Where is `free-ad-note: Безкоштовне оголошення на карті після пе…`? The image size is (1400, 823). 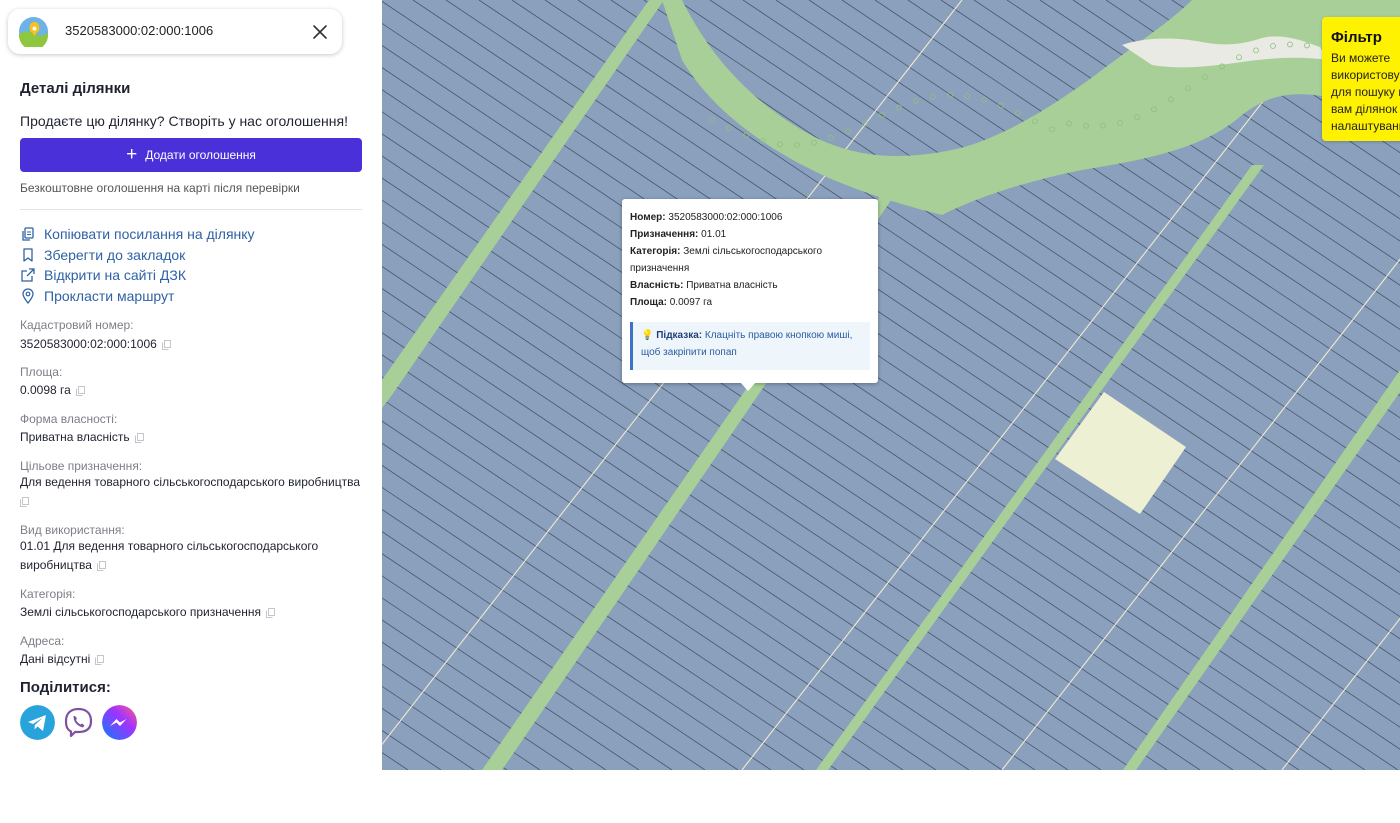 free-ad-note: Безкоштовне оголошення на карті після пе… is located at coordinates (160, 188).